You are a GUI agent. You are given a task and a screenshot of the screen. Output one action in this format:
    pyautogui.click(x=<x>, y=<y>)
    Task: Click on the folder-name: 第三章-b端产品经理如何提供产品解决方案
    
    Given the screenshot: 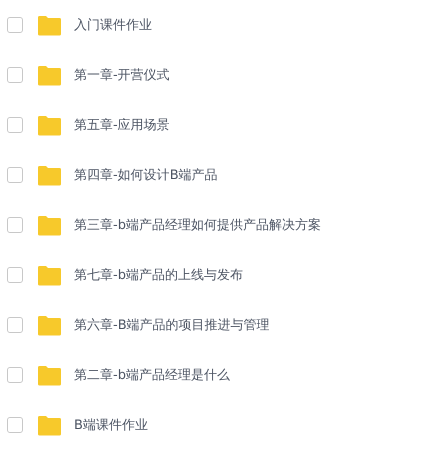 What is the action you would take?
    pyautogui.click(x=197, y=225)
    